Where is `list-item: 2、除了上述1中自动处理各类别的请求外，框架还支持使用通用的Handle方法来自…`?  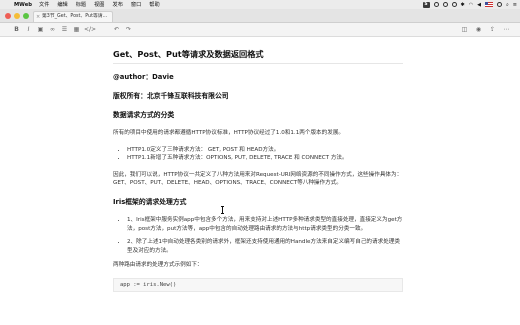 list-item: 2、除了上述1中自动处理各类别的请求外，框架还支持使用通用的Handle方法来自… is located at coordinates (265, 246).